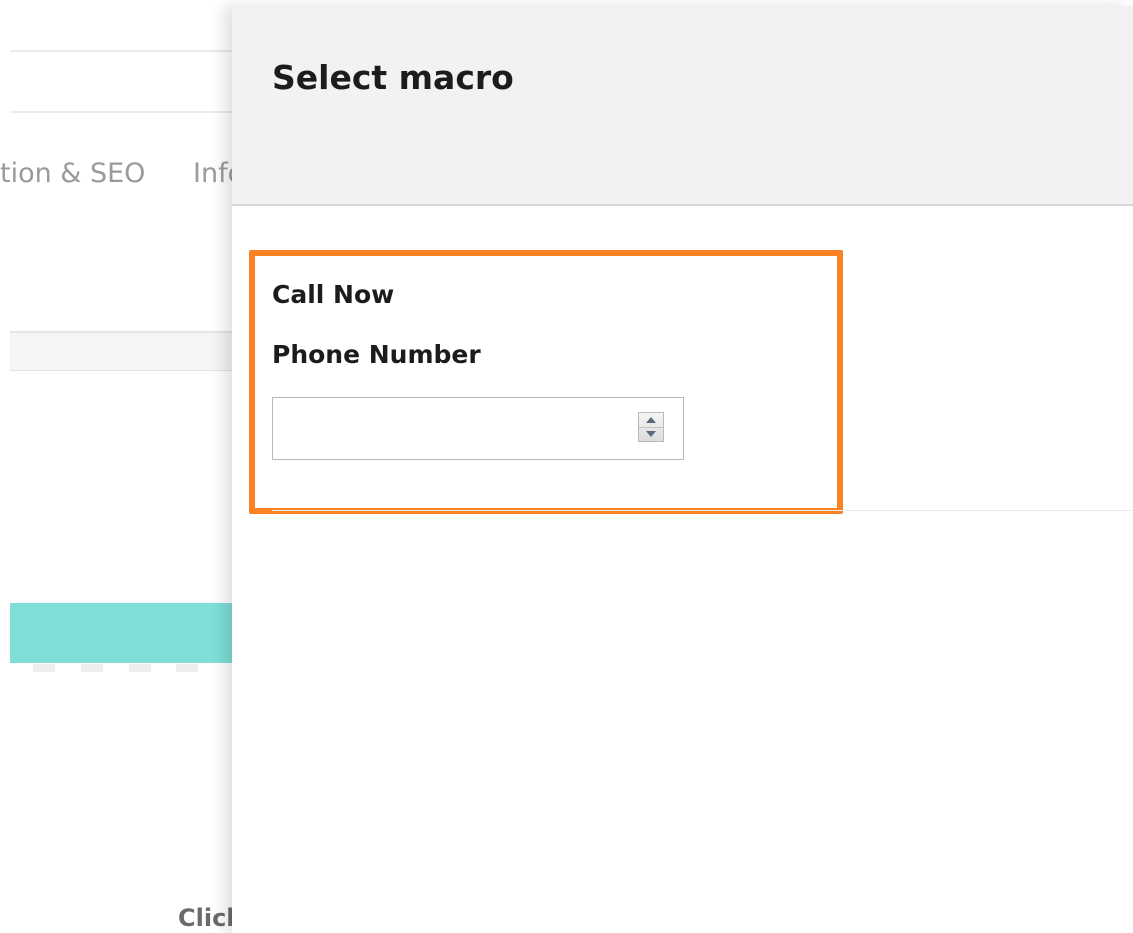 The width and height of the screenshot is (1133, 933). Describe the element at coordinates (376, 354) in the screenshot. I see `phone-number-label: Phone Number` at that location.